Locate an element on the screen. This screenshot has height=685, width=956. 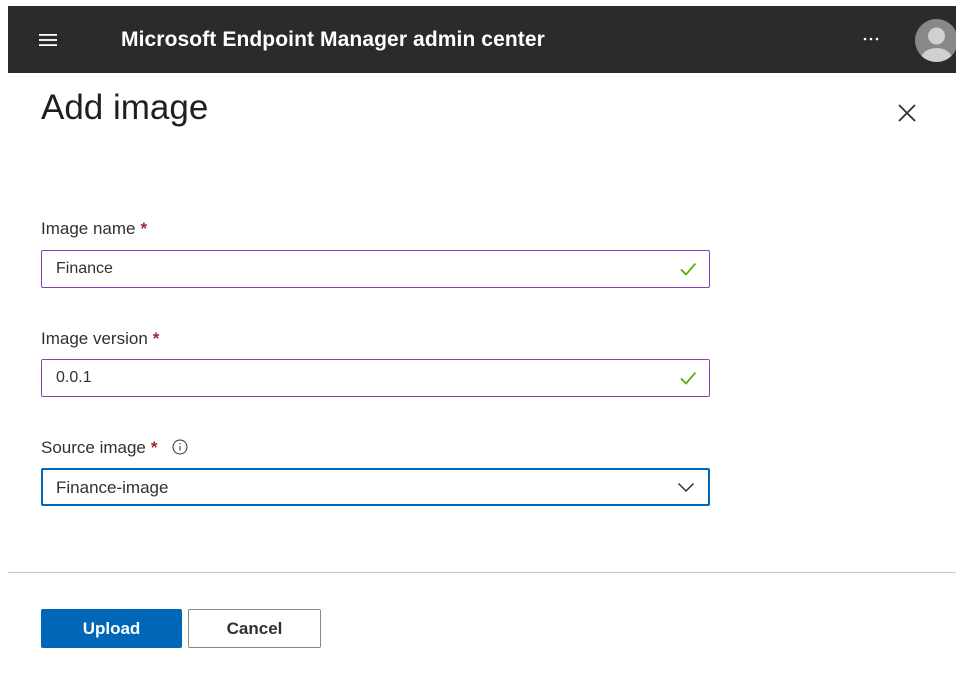
app-title: Microsoft Endpoint Manager admin center is located at coordinates (333, 39).